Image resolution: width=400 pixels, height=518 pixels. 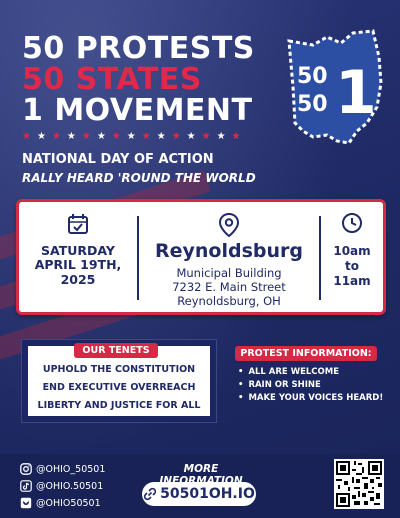 I want to click on location-pin-icon, so click(x=229, y=225).